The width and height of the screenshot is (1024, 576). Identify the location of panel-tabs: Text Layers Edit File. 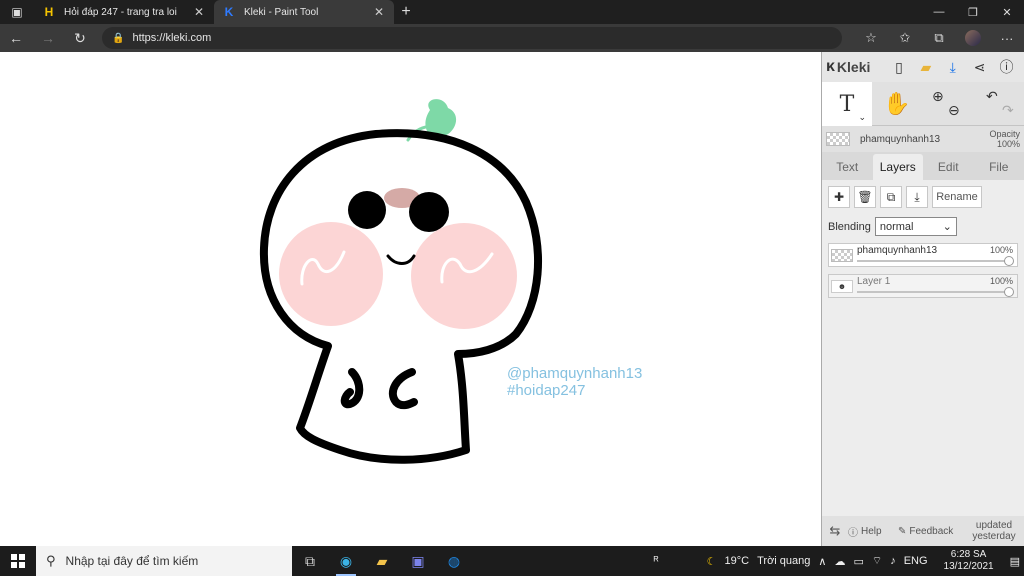
(923, 166).